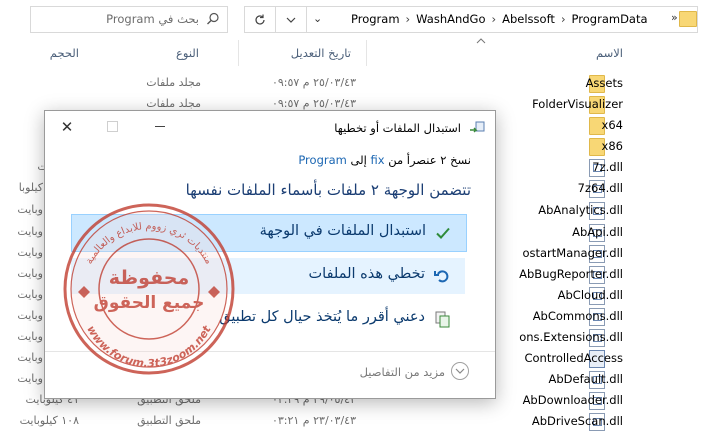  I want to click on more-details-link: مزيد من التفاصيل, so click(402, 372).